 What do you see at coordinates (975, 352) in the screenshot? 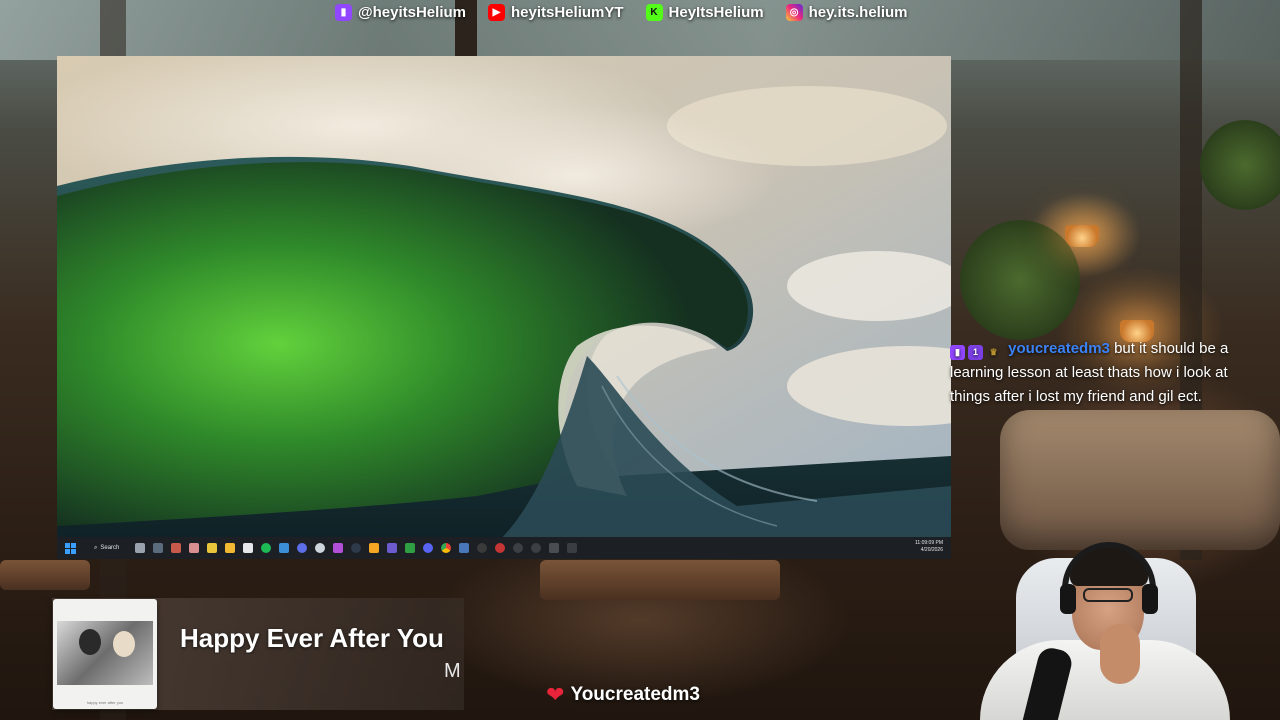
I see `subscriber-badge-icon: 1` at bounding box center [975, 352].